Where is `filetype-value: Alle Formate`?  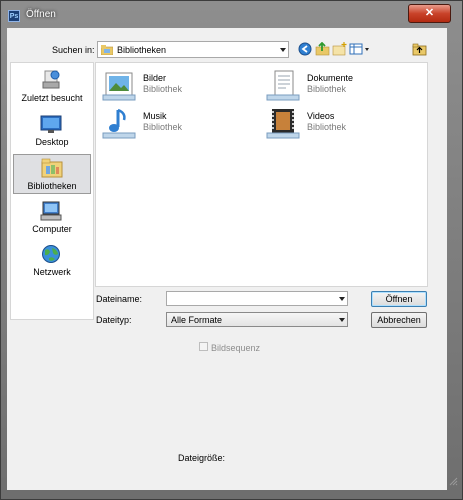
filetype-value: Alle Formate is located at coordinates (197, 320).